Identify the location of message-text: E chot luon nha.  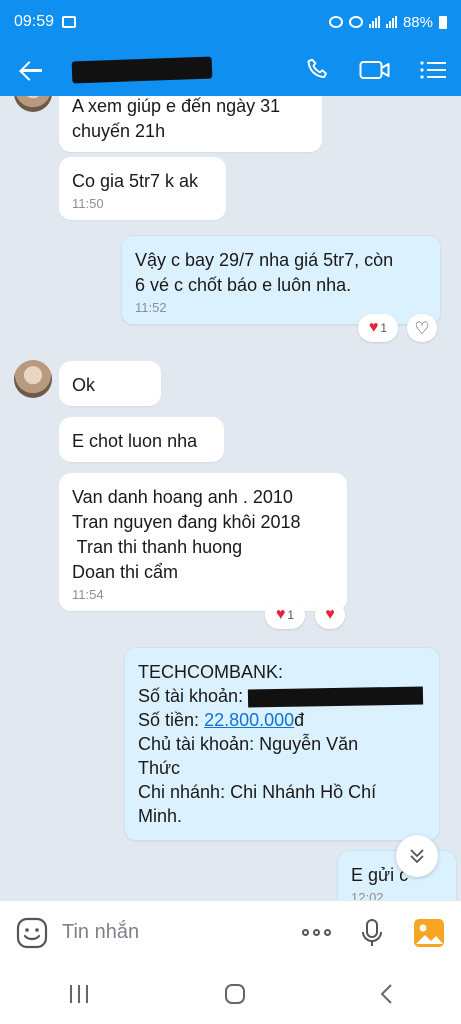
(135, 441).